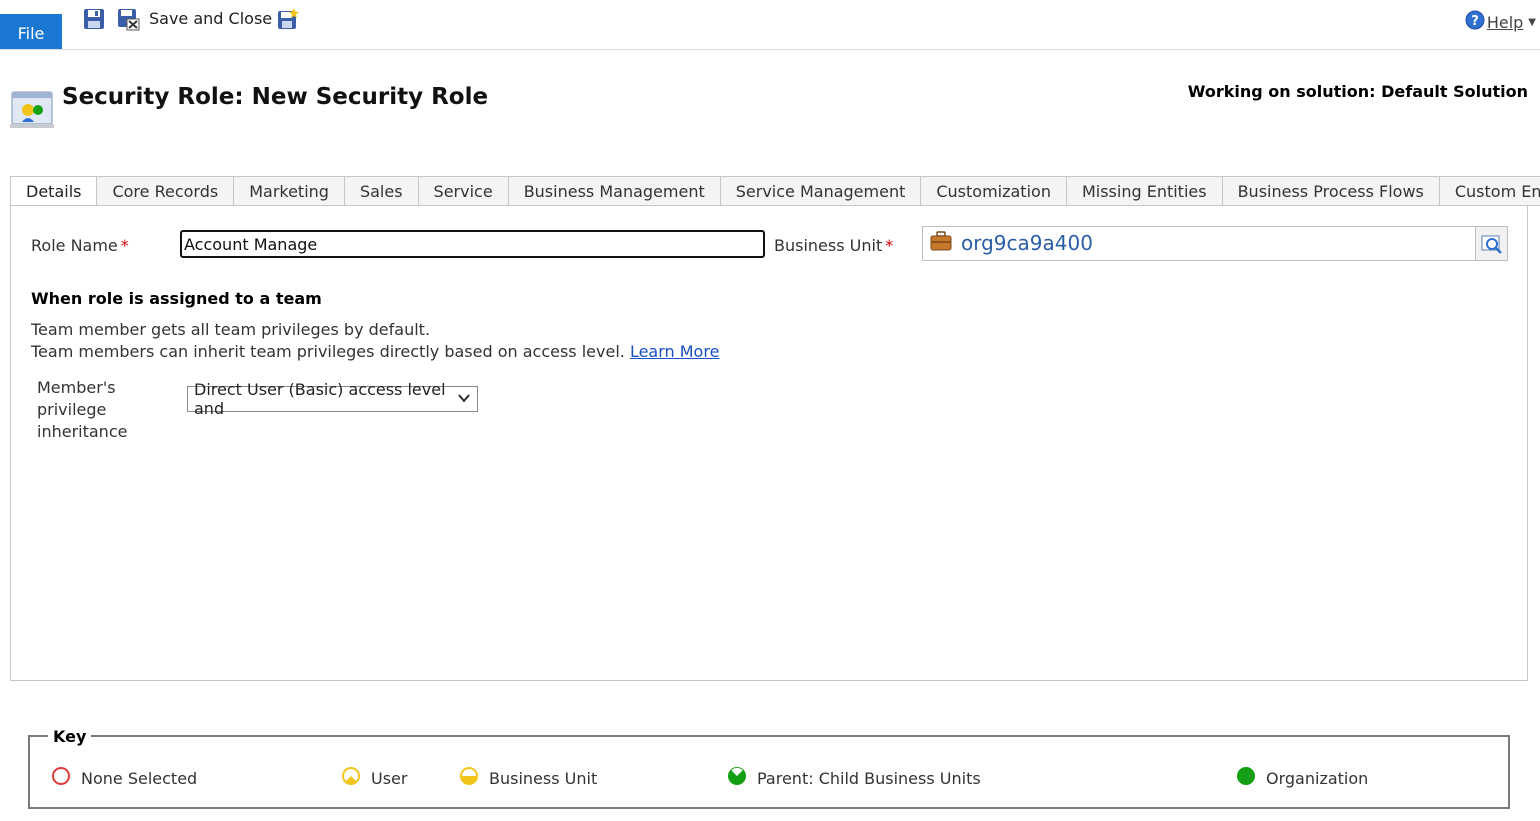  I want to click on key-label: Parent: Child Business Units, so click(869, 778).